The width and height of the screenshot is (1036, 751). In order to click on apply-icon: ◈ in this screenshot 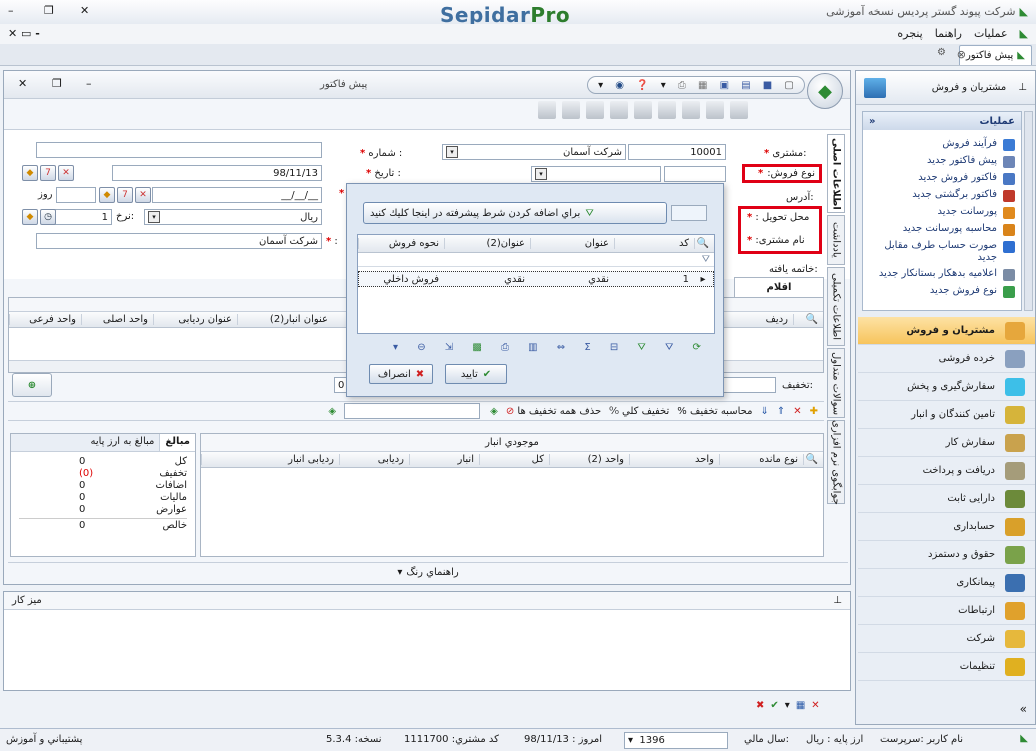, I will do `click(494, 411)`.